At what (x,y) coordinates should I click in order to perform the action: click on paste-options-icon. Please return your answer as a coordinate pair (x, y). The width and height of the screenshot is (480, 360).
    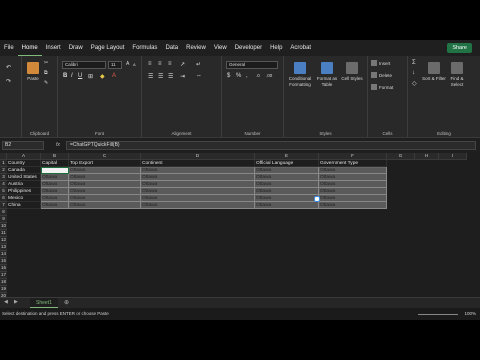
    Looking at the image, I should click on (317, 199).